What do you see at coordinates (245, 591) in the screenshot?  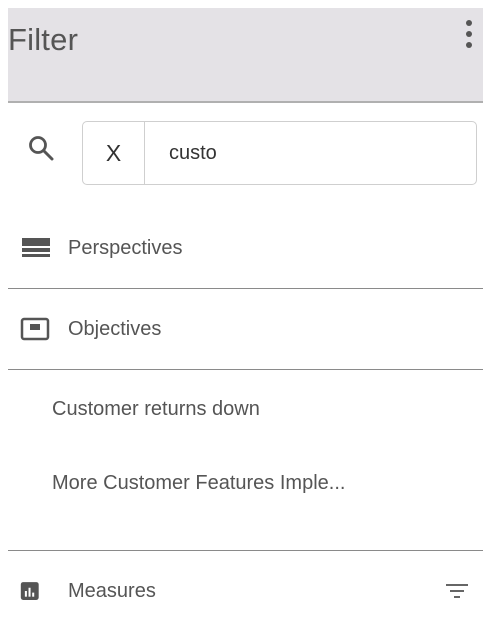 I see `section-measures: Measures` at bounding box center [245, 591].